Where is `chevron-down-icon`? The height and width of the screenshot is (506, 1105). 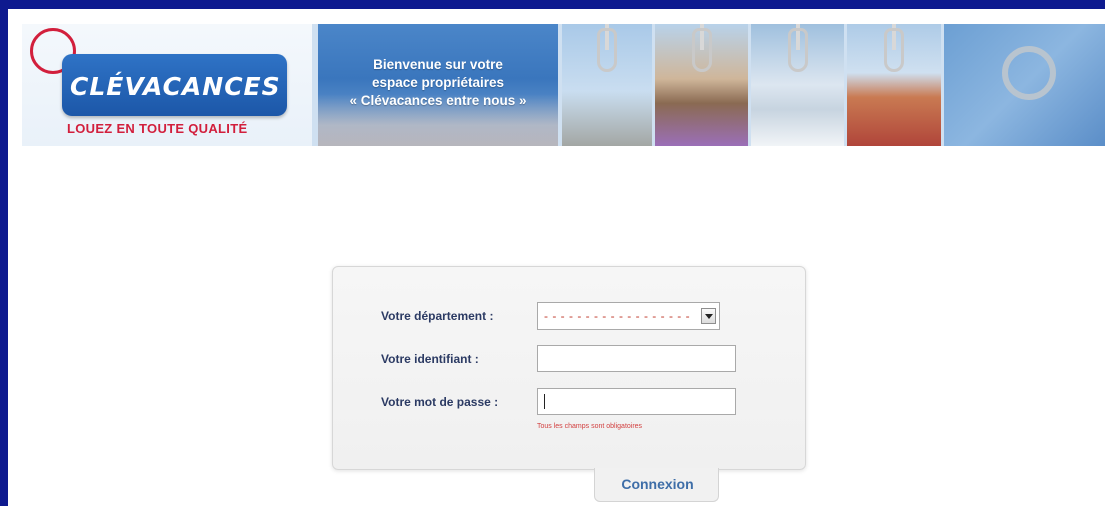 chevron-down-icon is located at coordinates (708, 316).